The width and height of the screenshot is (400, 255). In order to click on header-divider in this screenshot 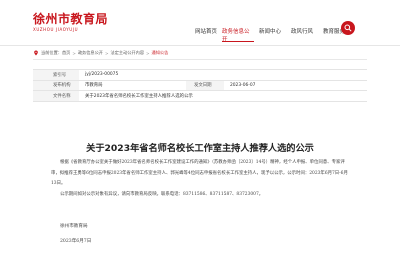, I will do `click(200, 45)`.